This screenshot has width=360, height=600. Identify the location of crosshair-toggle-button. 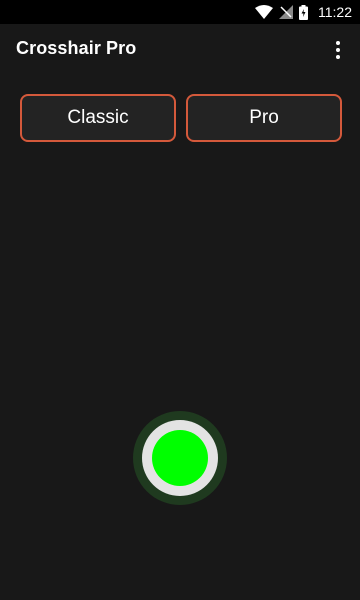
(180, 458).